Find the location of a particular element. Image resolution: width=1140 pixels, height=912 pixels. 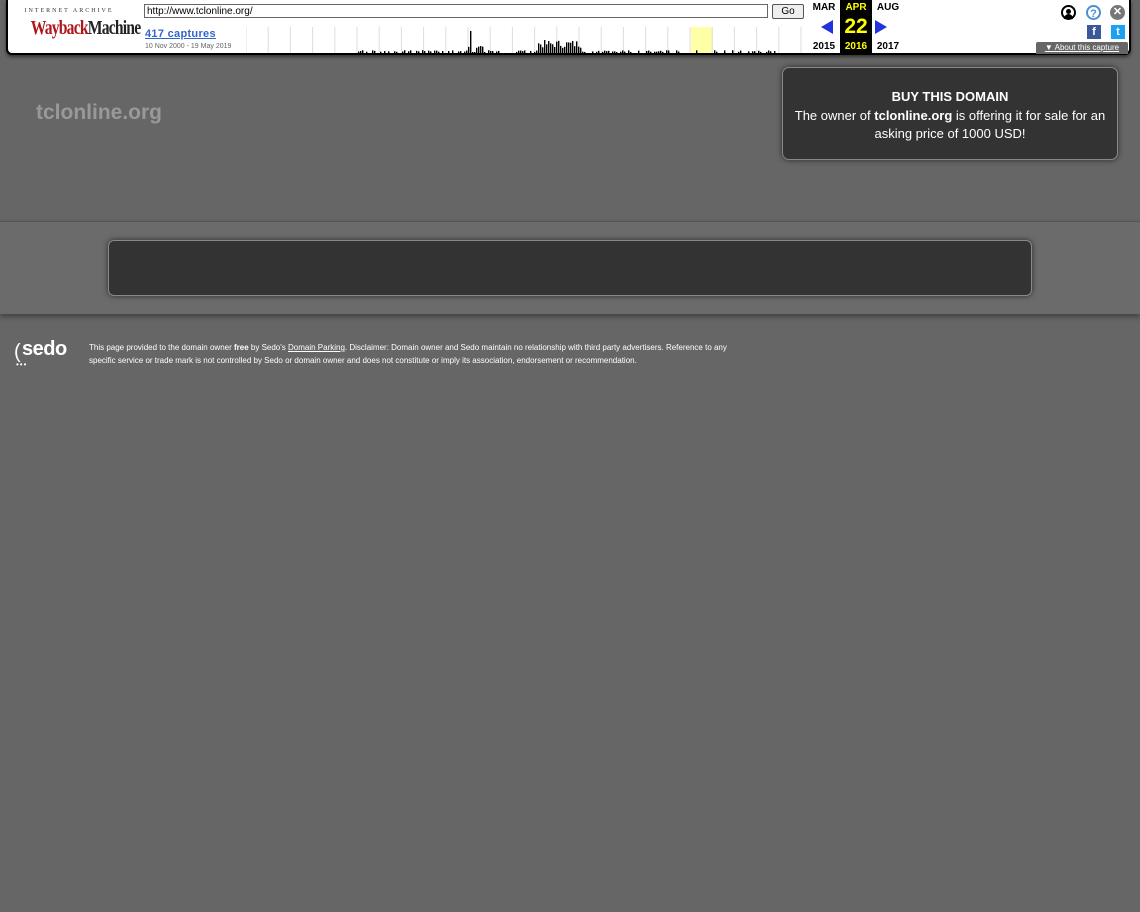

url-input is located at coordinates (456, 11).